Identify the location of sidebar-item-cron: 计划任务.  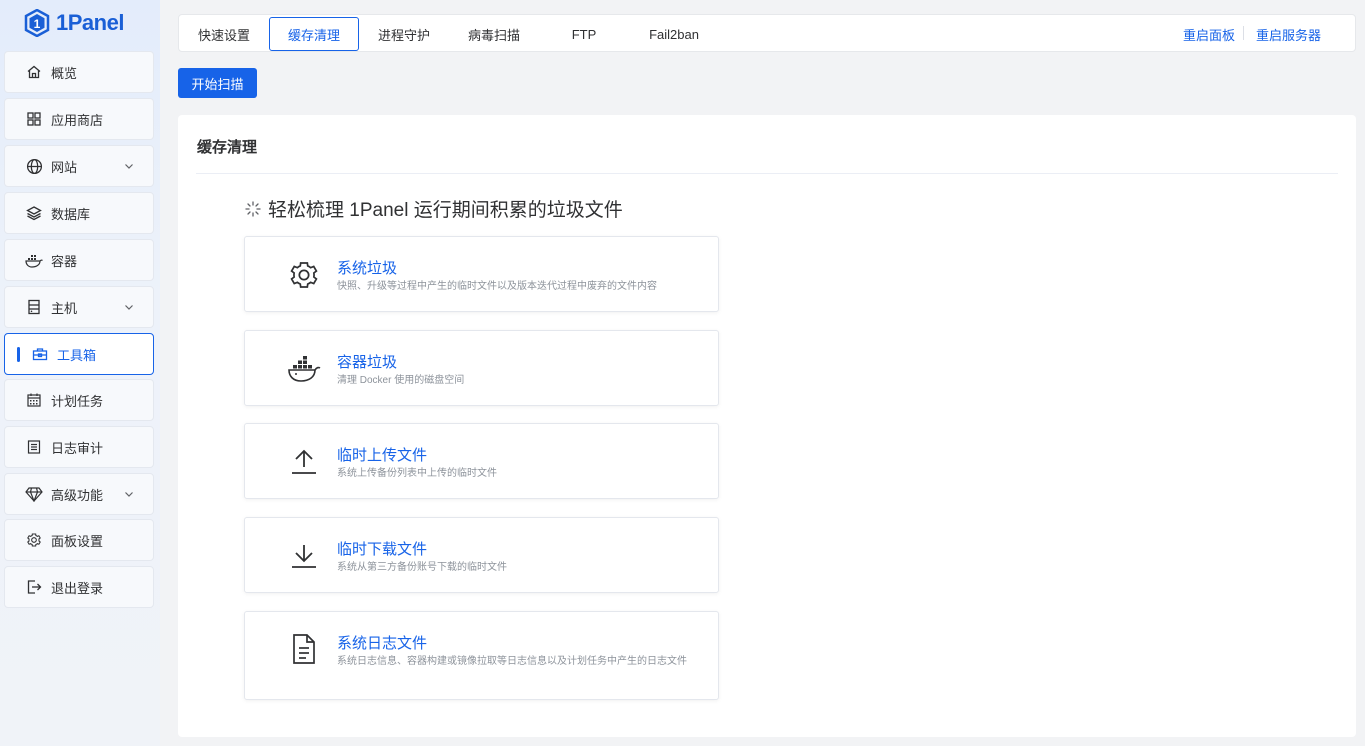
(79, 400).